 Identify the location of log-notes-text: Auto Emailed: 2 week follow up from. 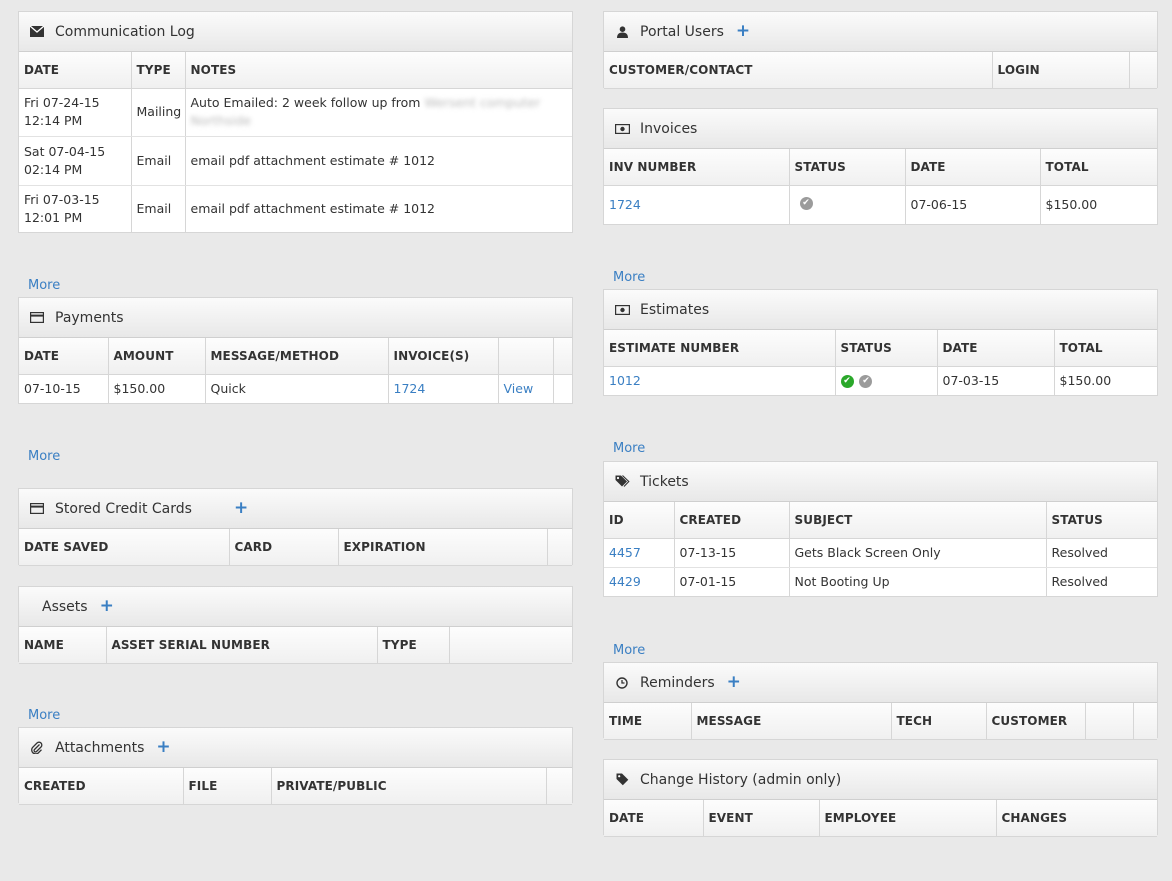
(305, 102).